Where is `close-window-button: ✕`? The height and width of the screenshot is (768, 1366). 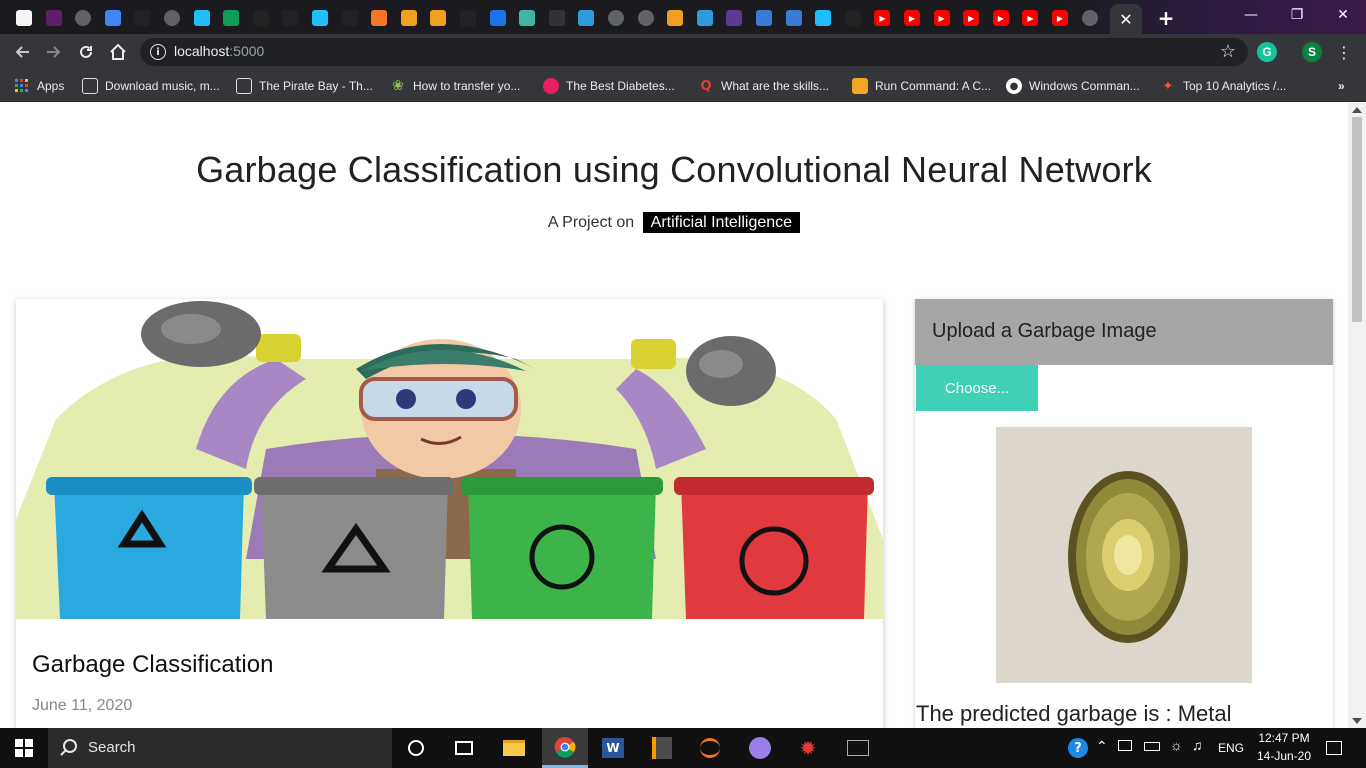
close-window-button: ✕ is located at coordinates (1343, 15).